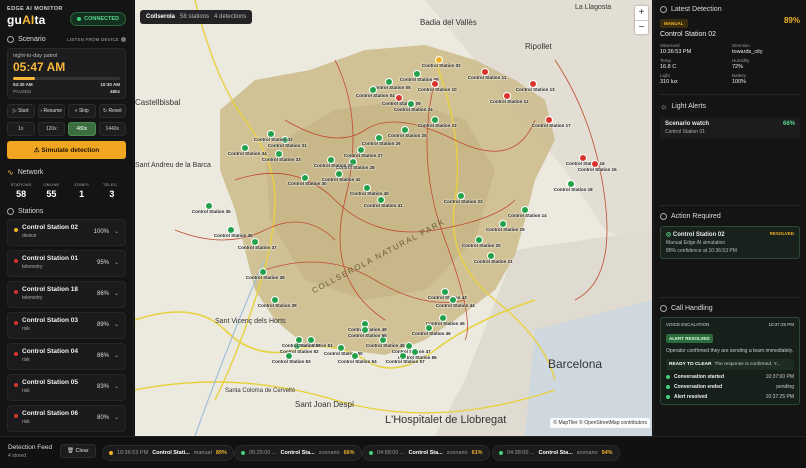  I want to click on connection-badge: CONNECTED, so click(98, 19).